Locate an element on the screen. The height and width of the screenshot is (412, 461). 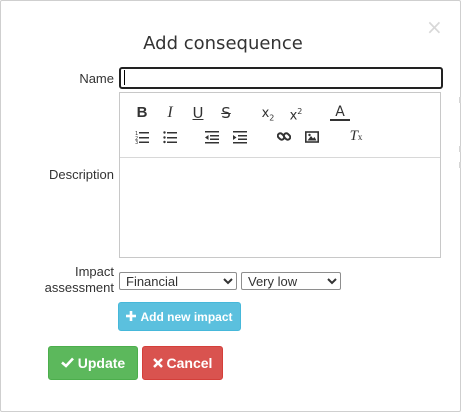
impact-assessment-label: Impact assessment is located at coordinates (79, 279).